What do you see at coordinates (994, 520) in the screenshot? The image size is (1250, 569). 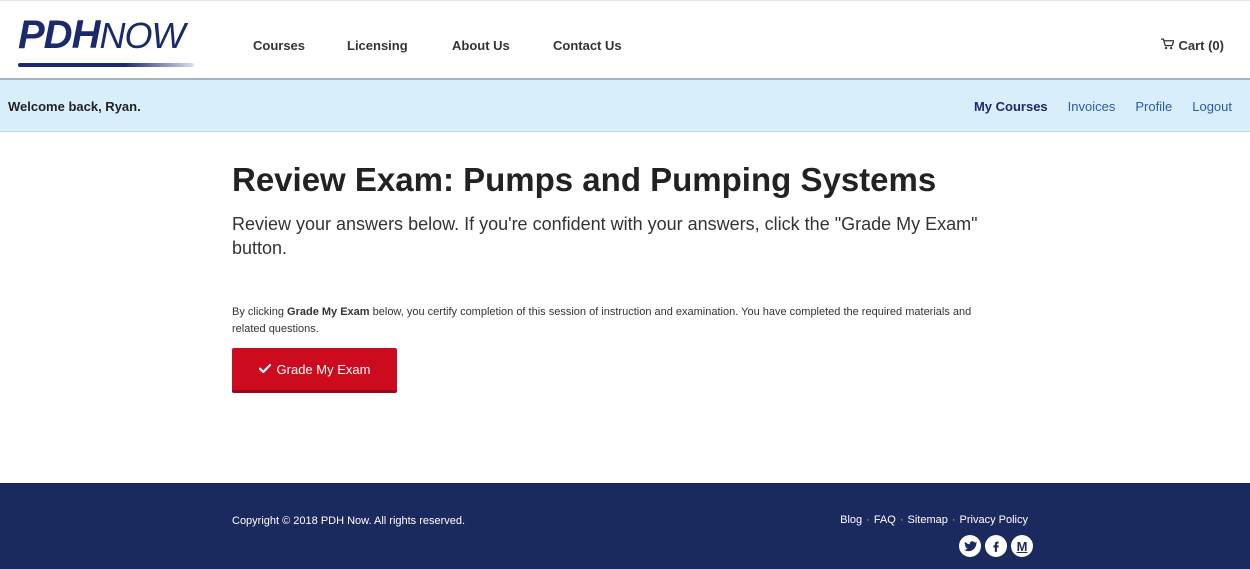 I see `footer-privacy-policy-link: Privacy Policy` at bounding box center [994, 520].